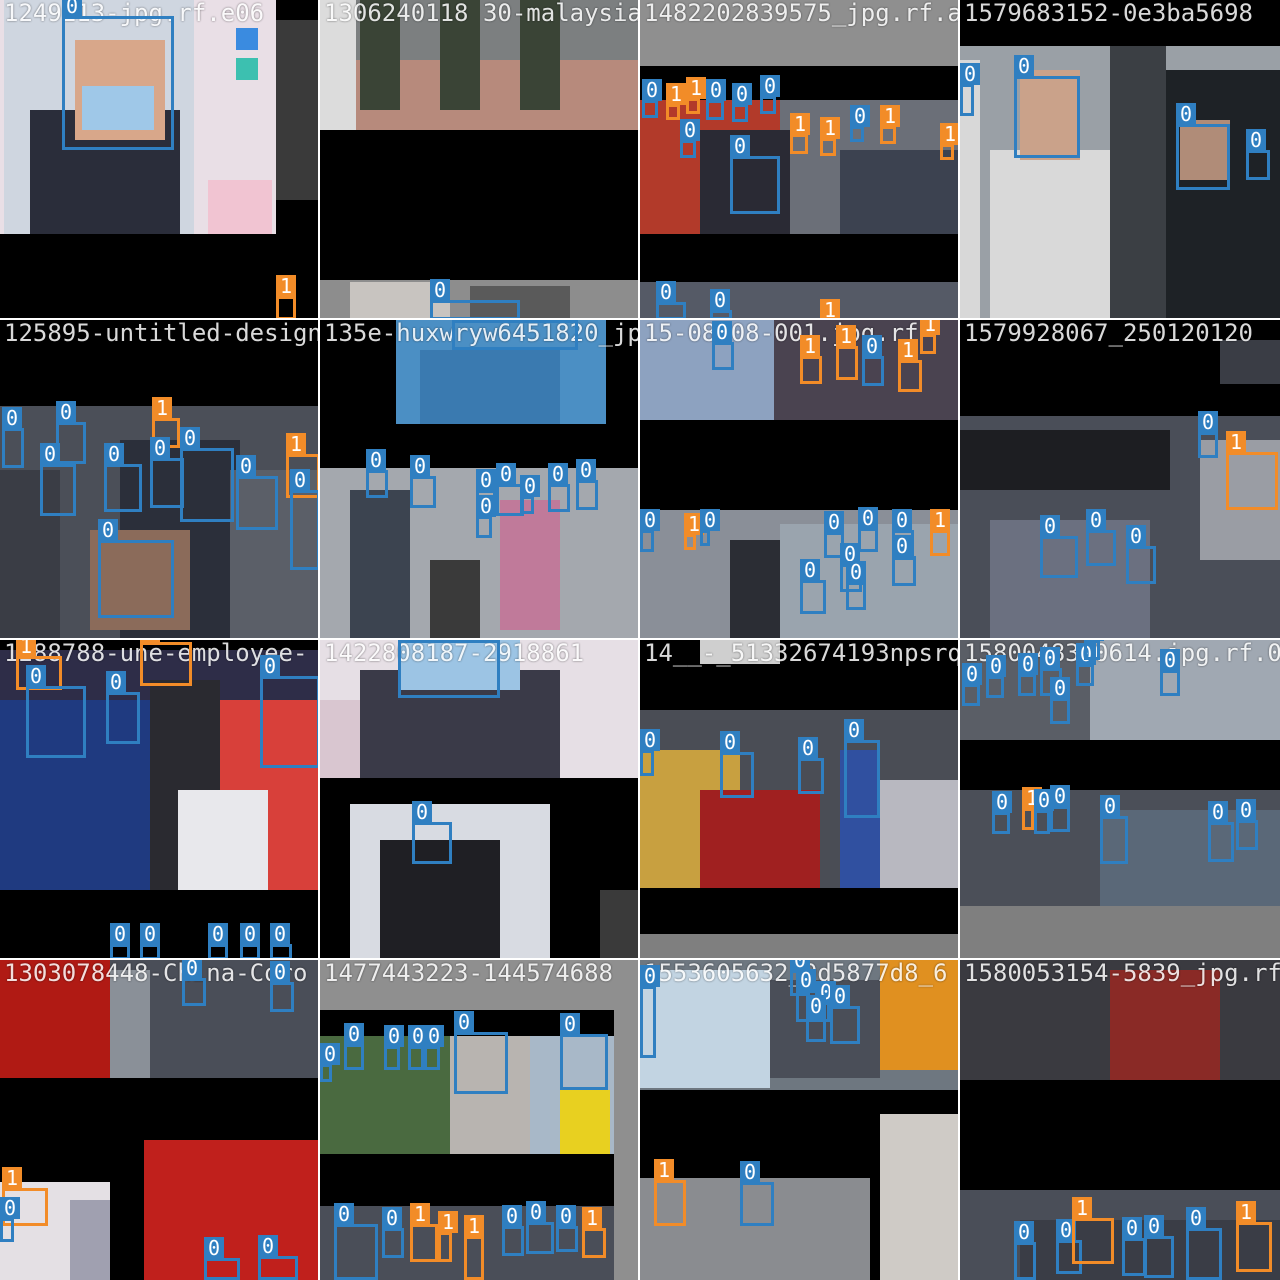 The image size is (1280, 1280). Describe the element at coordinates (480, 1120) in the screenshot. I see `mosaic-tile: 0 0 0 0 0 0 0 0 0 1 1 1 0 0 0 1 1477443223-144574688` at that location.